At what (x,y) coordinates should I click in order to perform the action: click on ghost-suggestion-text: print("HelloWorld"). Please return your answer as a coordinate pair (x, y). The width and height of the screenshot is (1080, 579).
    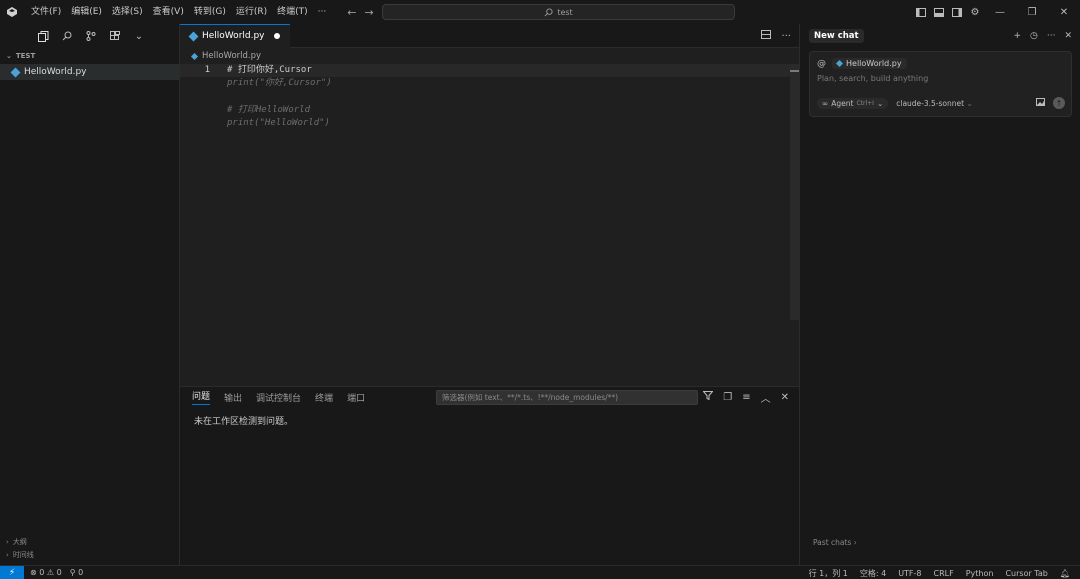
    Looking at the image, I should click on (278, 122).